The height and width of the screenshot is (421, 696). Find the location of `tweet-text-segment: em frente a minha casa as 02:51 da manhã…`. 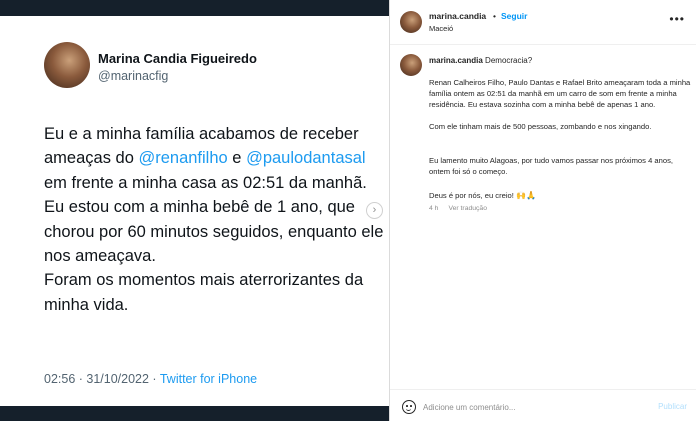

tweet-text-segment: em frente a minha casa as 02:51 da manhã… is located at coordinates (205, 182).